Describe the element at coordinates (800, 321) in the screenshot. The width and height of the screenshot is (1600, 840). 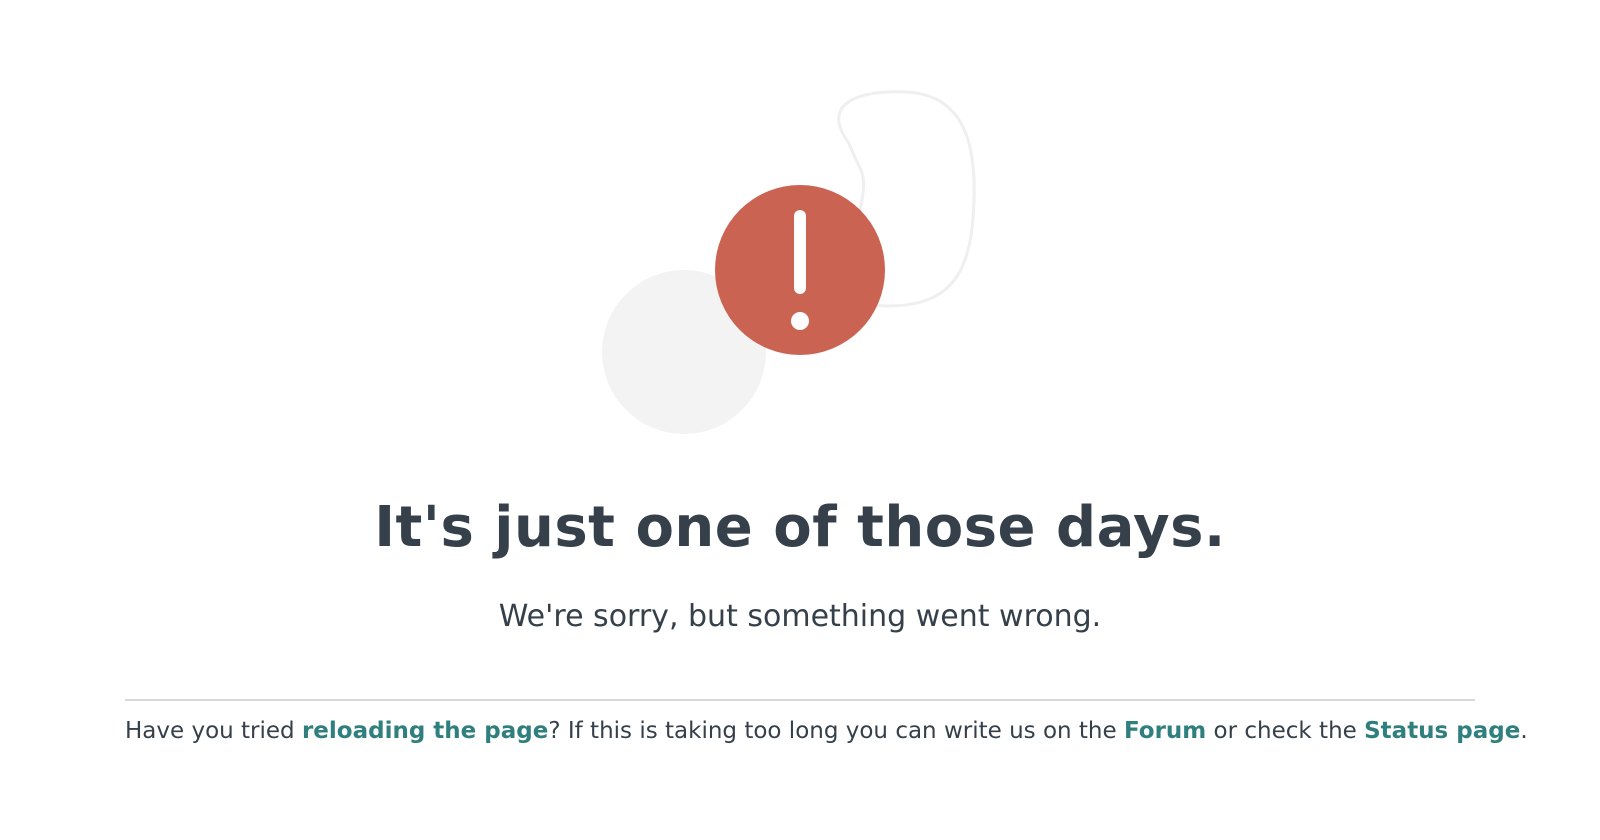
I see `exclamation-dot` at that location.